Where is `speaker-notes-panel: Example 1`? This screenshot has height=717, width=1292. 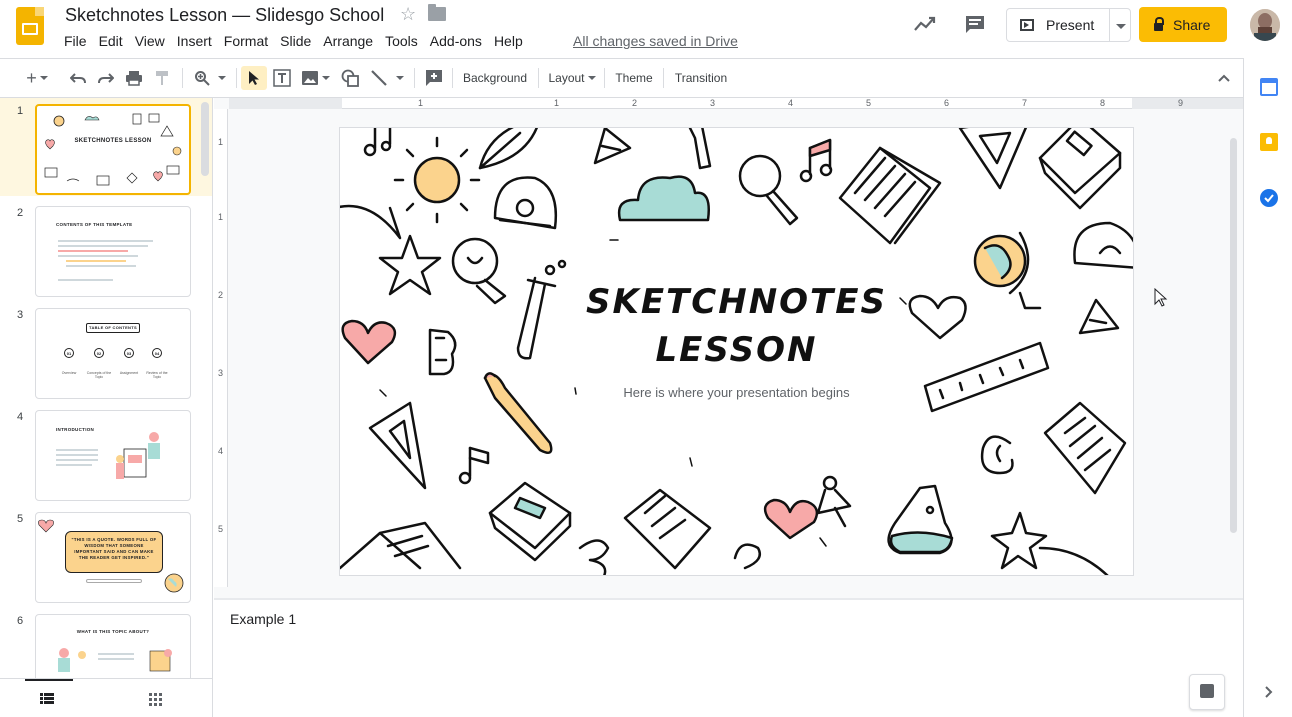 speaker-notes-panel: Example 1 is located at coordinates (728, 658).